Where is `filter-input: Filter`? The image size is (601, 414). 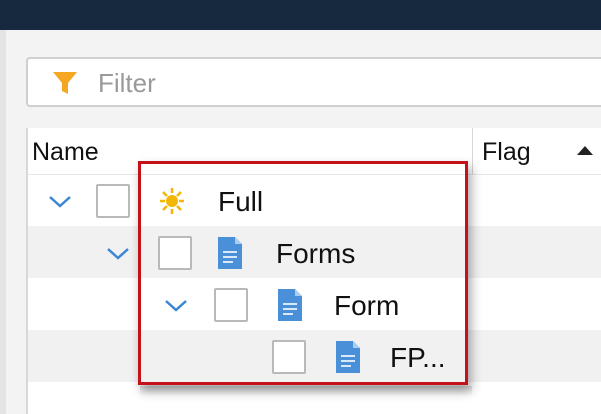
filter-input: Filter is located at coordinates (313, 82).